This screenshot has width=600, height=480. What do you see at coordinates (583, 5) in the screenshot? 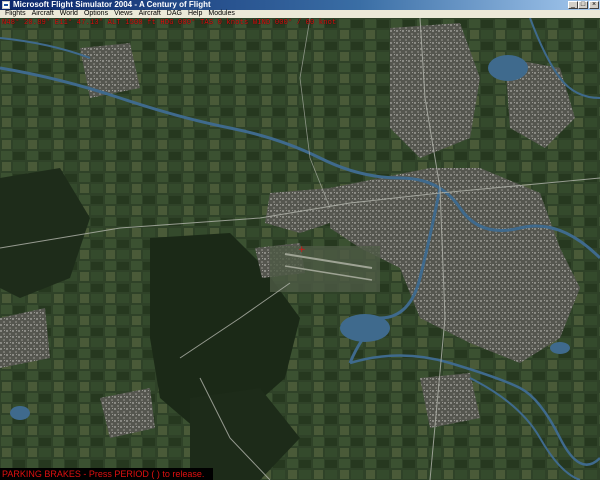
I see `maximize-button: □` at bounding box center [583, 5].